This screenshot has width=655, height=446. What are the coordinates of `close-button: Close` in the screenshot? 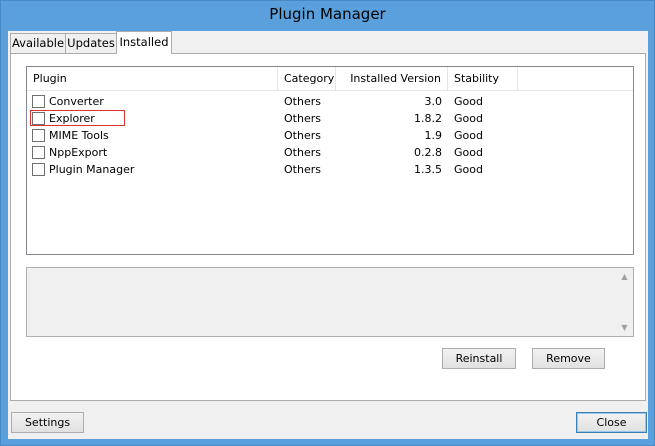 It's located at (611, 422).